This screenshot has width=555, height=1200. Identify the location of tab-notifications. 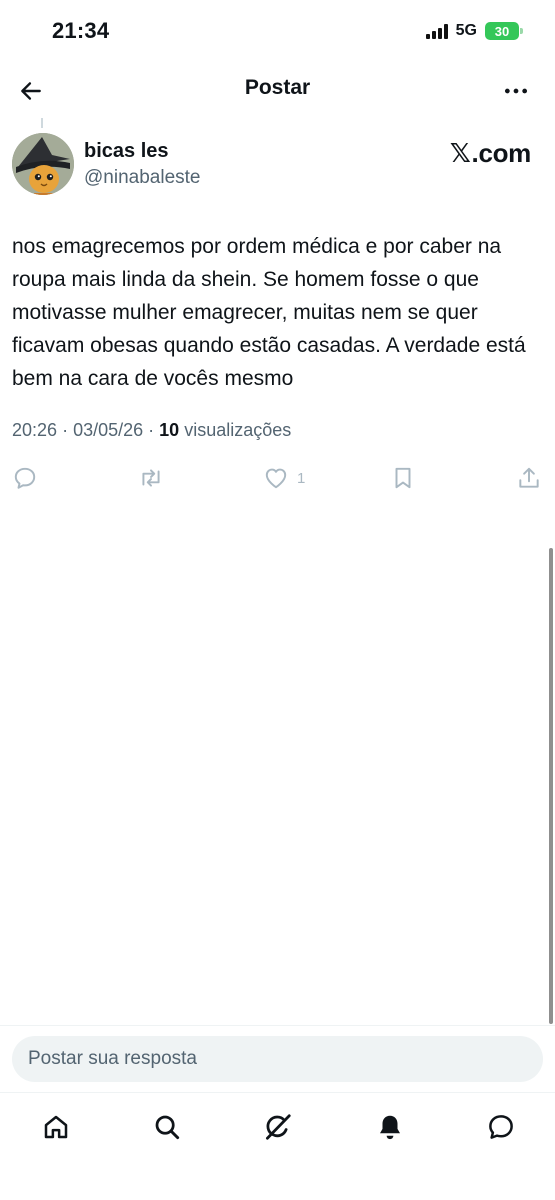
(390, 1127).